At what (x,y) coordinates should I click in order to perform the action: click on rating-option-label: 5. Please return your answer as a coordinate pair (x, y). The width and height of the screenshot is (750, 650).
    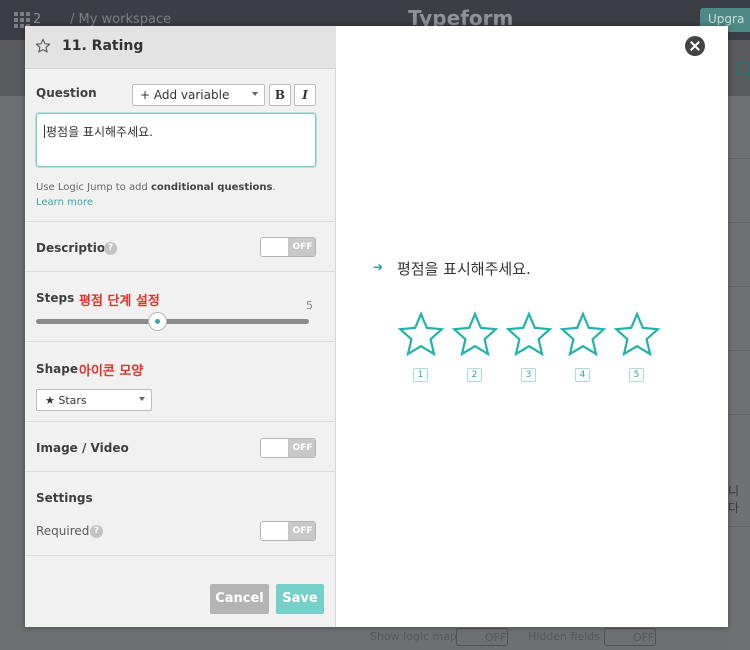
    Looking at the image, I should click on (636, 375).